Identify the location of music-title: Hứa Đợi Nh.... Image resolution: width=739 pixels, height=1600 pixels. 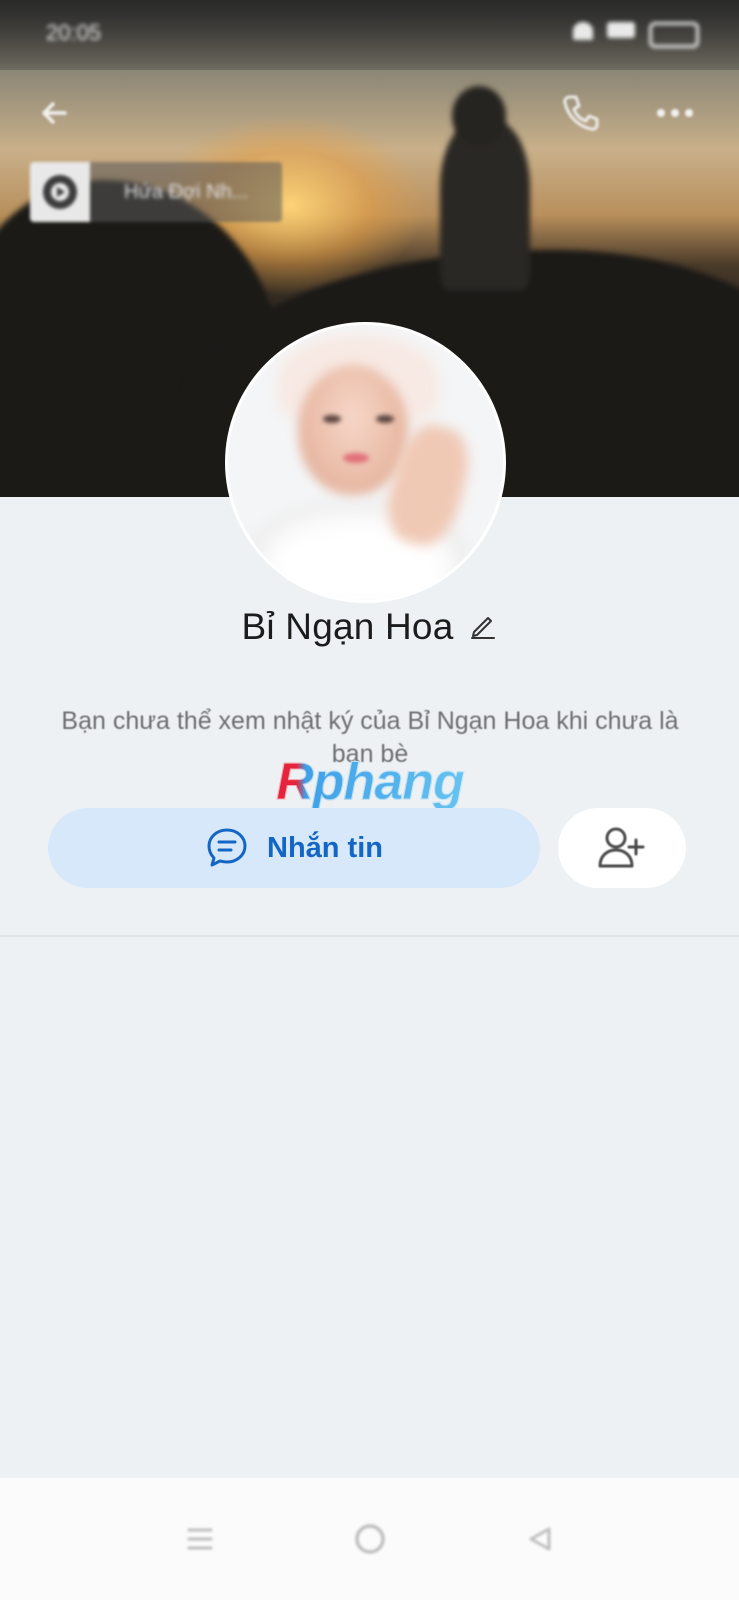
(186, 191).